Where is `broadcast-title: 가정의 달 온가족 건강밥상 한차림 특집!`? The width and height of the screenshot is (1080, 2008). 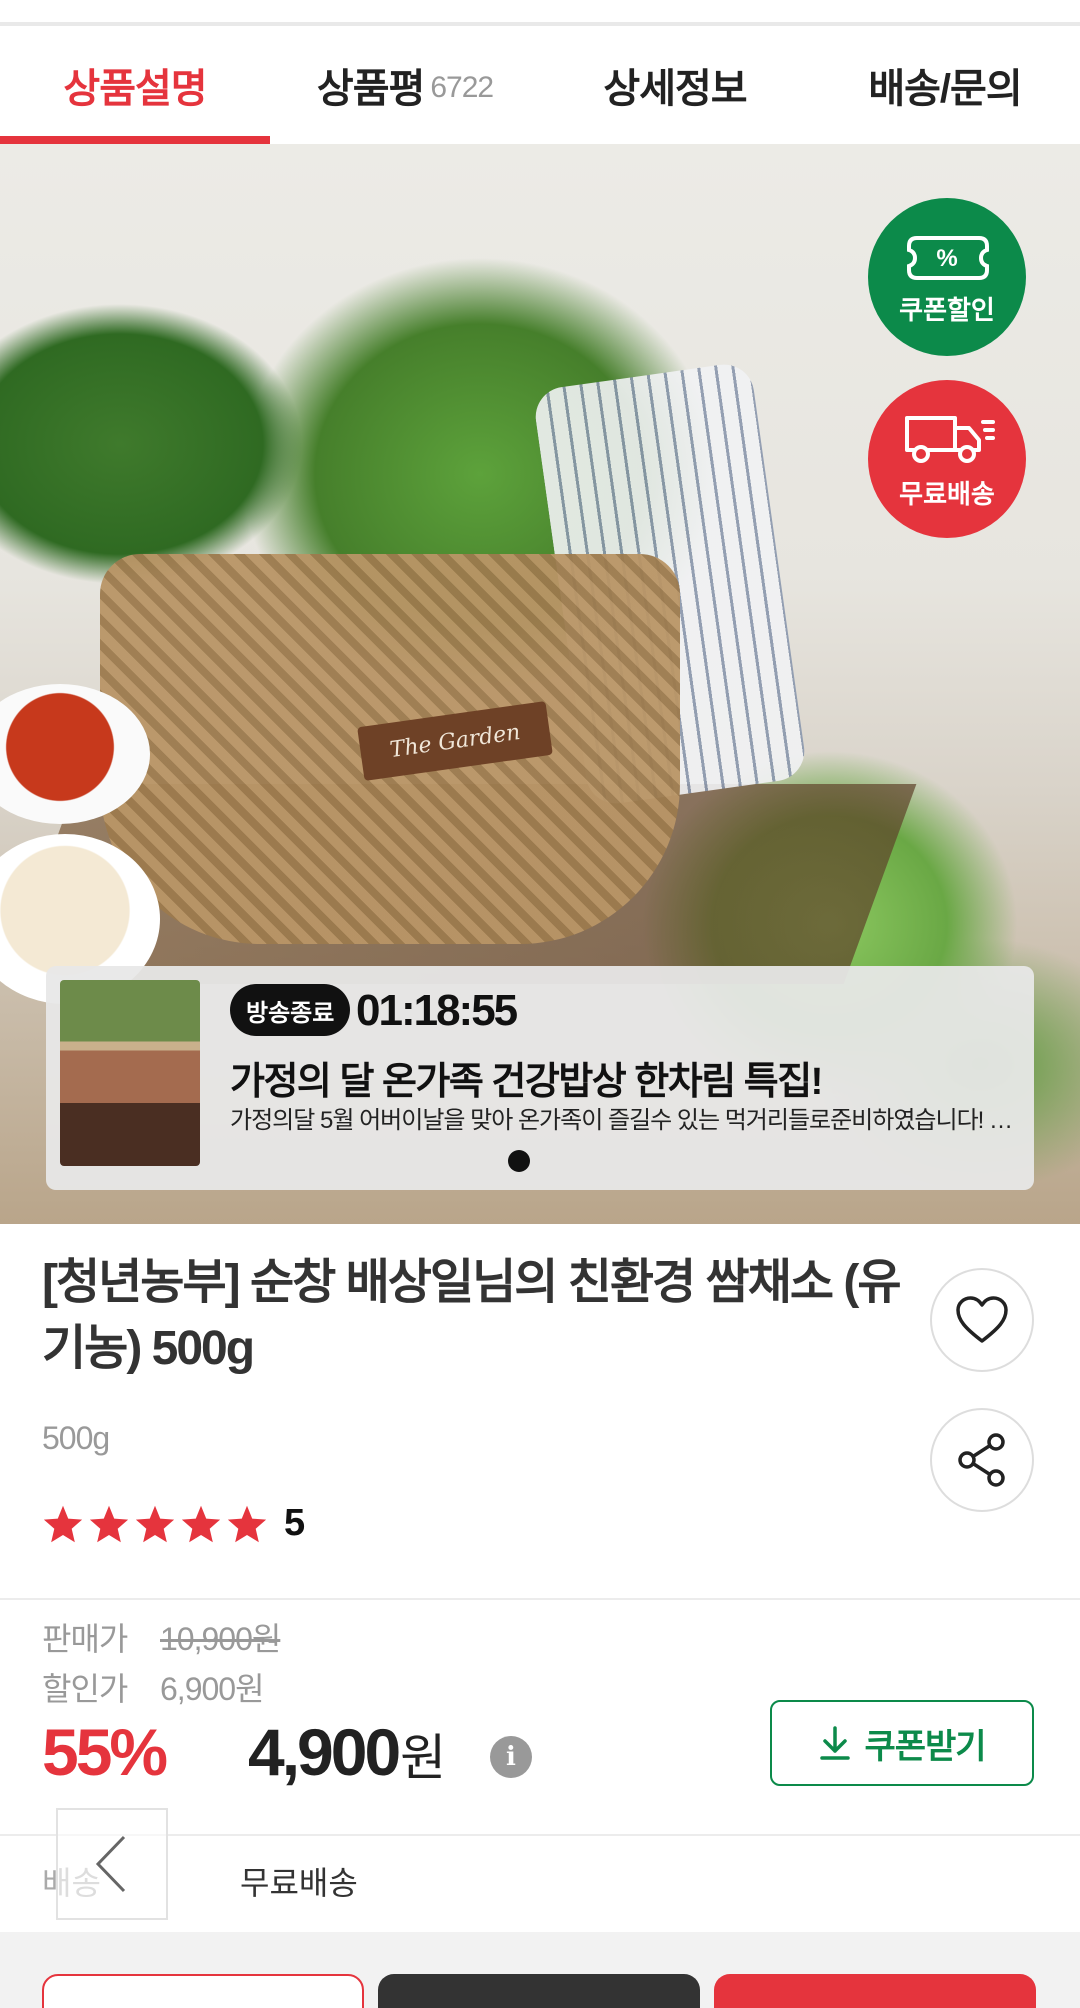 broadcast-title: 가정의 달 온가족 건강밥상 한차림 특집! is located at coordinates (526, 1082).